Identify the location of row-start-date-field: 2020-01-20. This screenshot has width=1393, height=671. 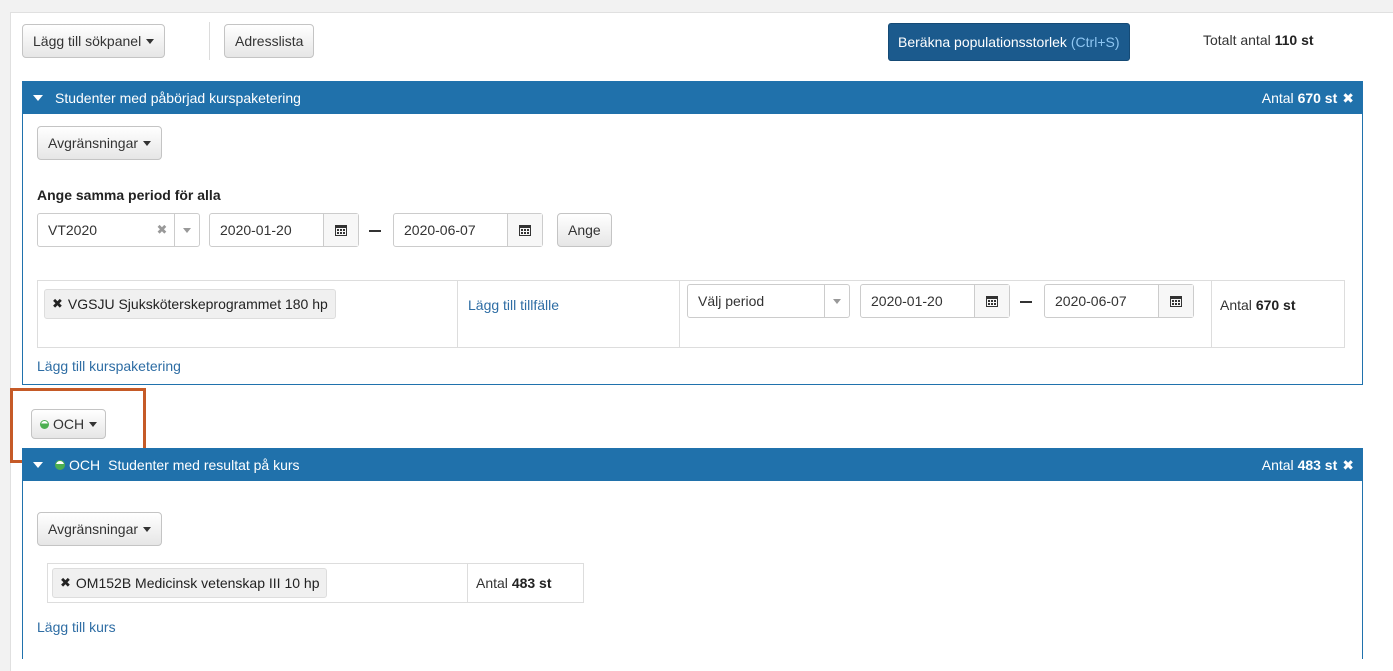
(935, 301).